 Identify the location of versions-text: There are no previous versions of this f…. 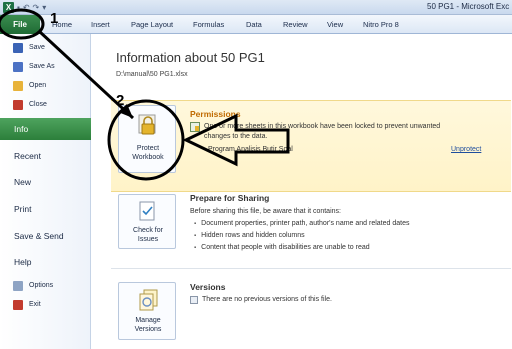
(267, 299).